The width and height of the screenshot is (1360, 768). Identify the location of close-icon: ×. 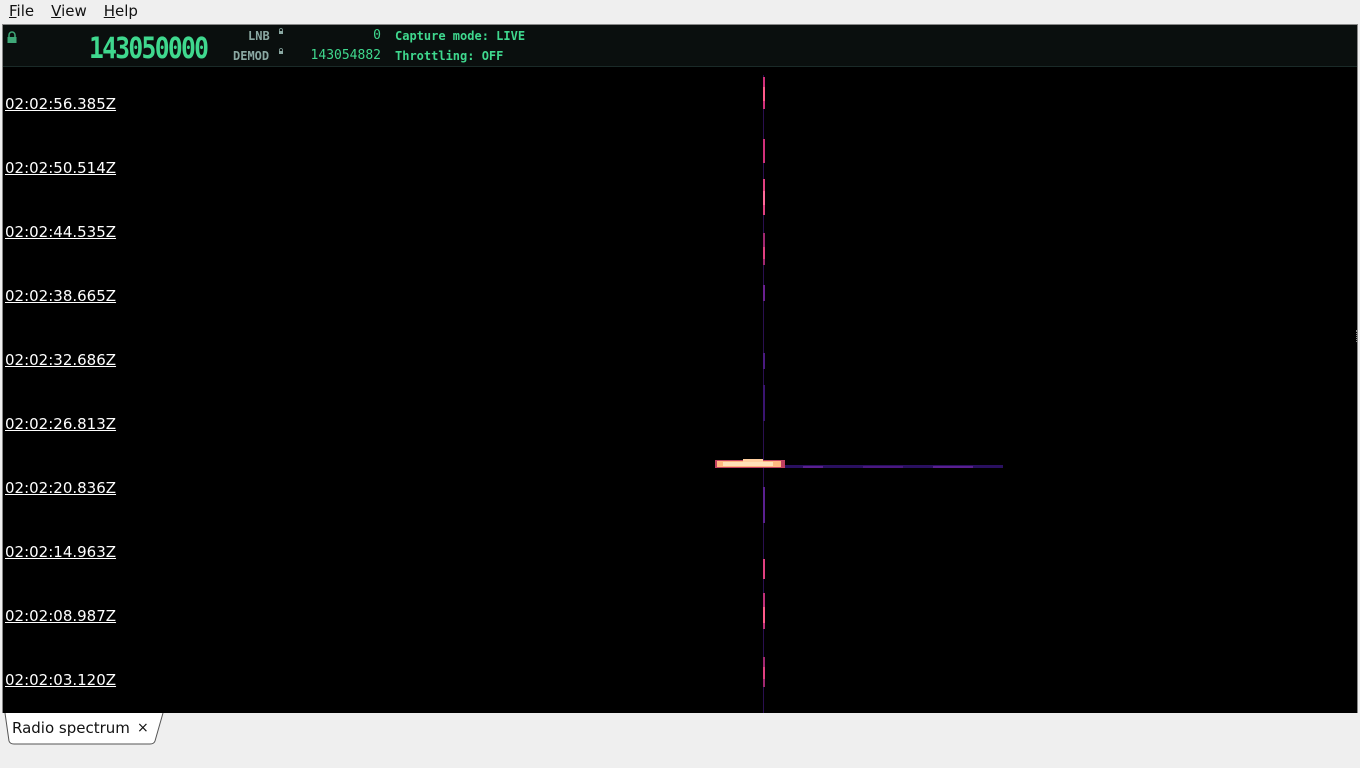
(143, 728).